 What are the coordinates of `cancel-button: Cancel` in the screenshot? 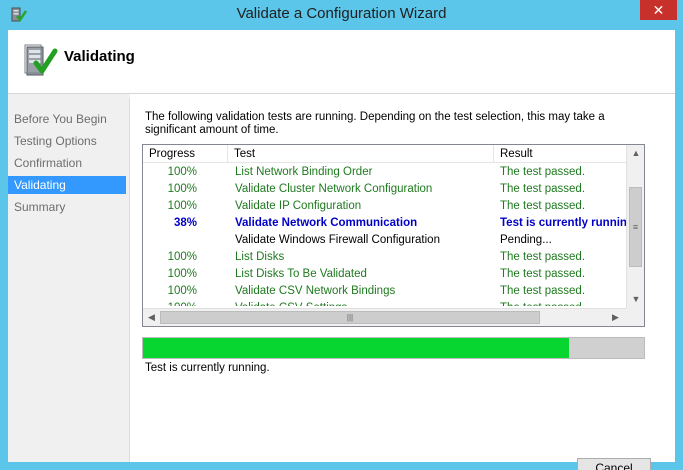 It's located at (614, 464).